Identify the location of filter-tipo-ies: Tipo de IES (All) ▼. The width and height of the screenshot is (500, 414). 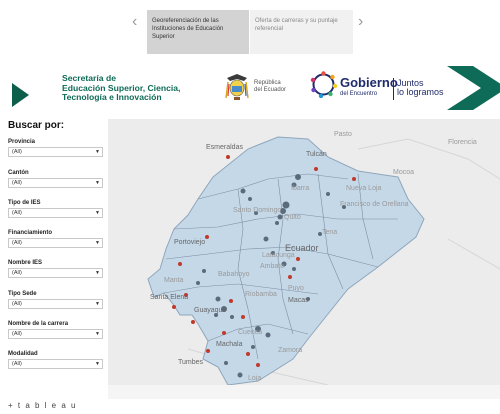
(58, 208).